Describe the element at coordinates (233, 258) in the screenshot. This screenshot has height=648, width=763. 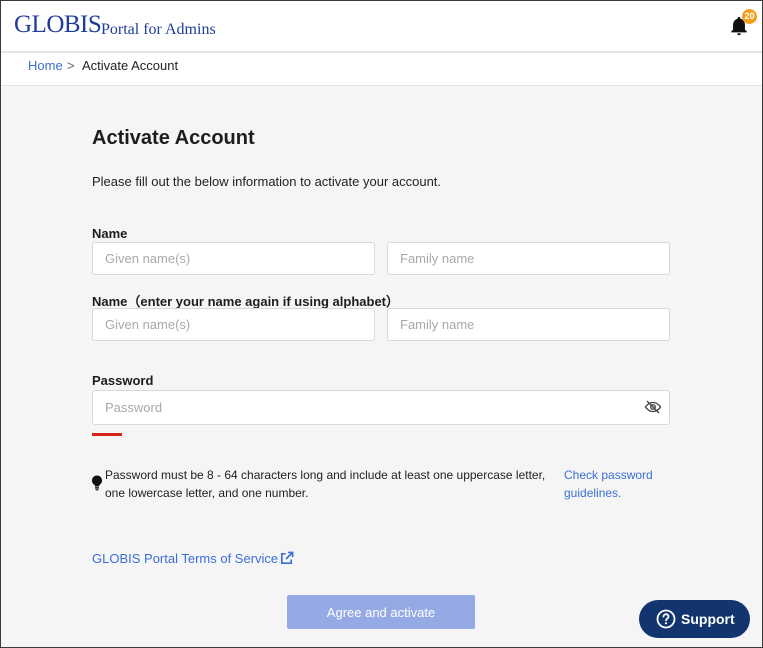
I see `given-name-input` at that location.